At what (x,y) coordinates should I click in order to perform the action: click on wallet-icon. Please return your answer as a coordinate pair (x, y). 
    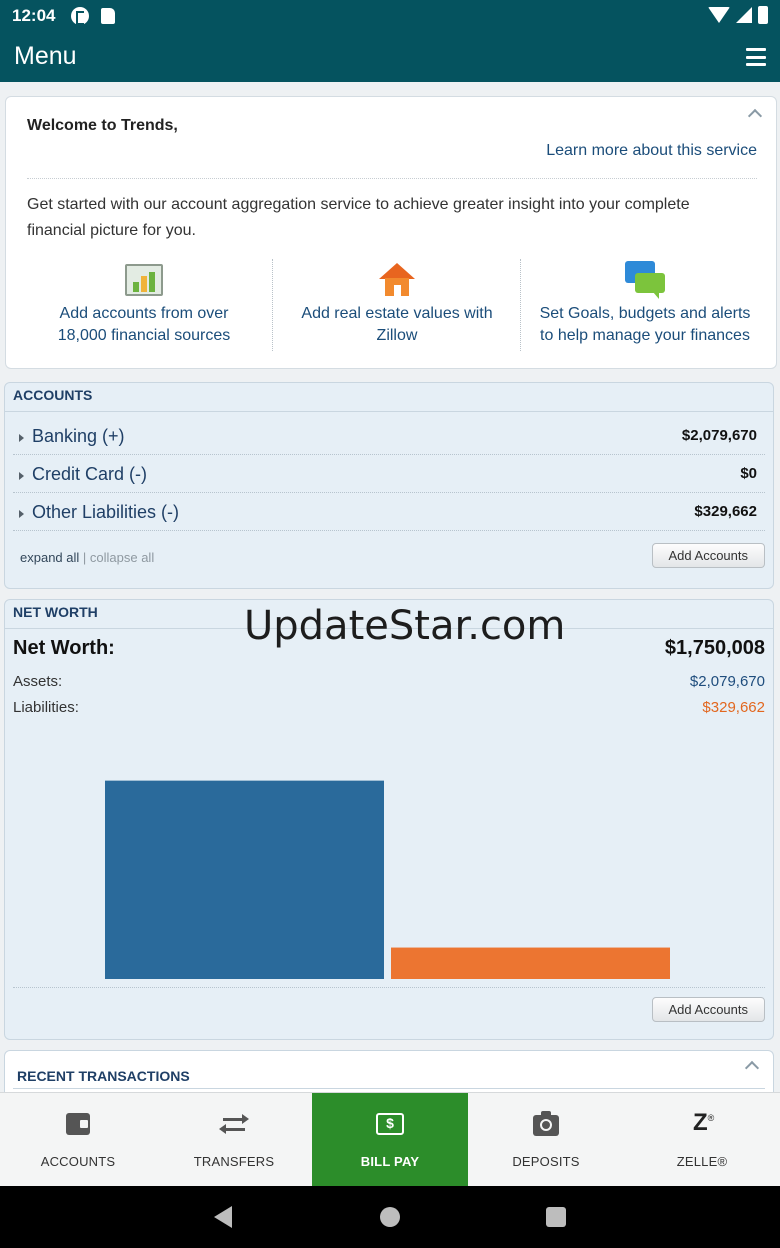
    Looking at the image, I should click on (78, 1124).